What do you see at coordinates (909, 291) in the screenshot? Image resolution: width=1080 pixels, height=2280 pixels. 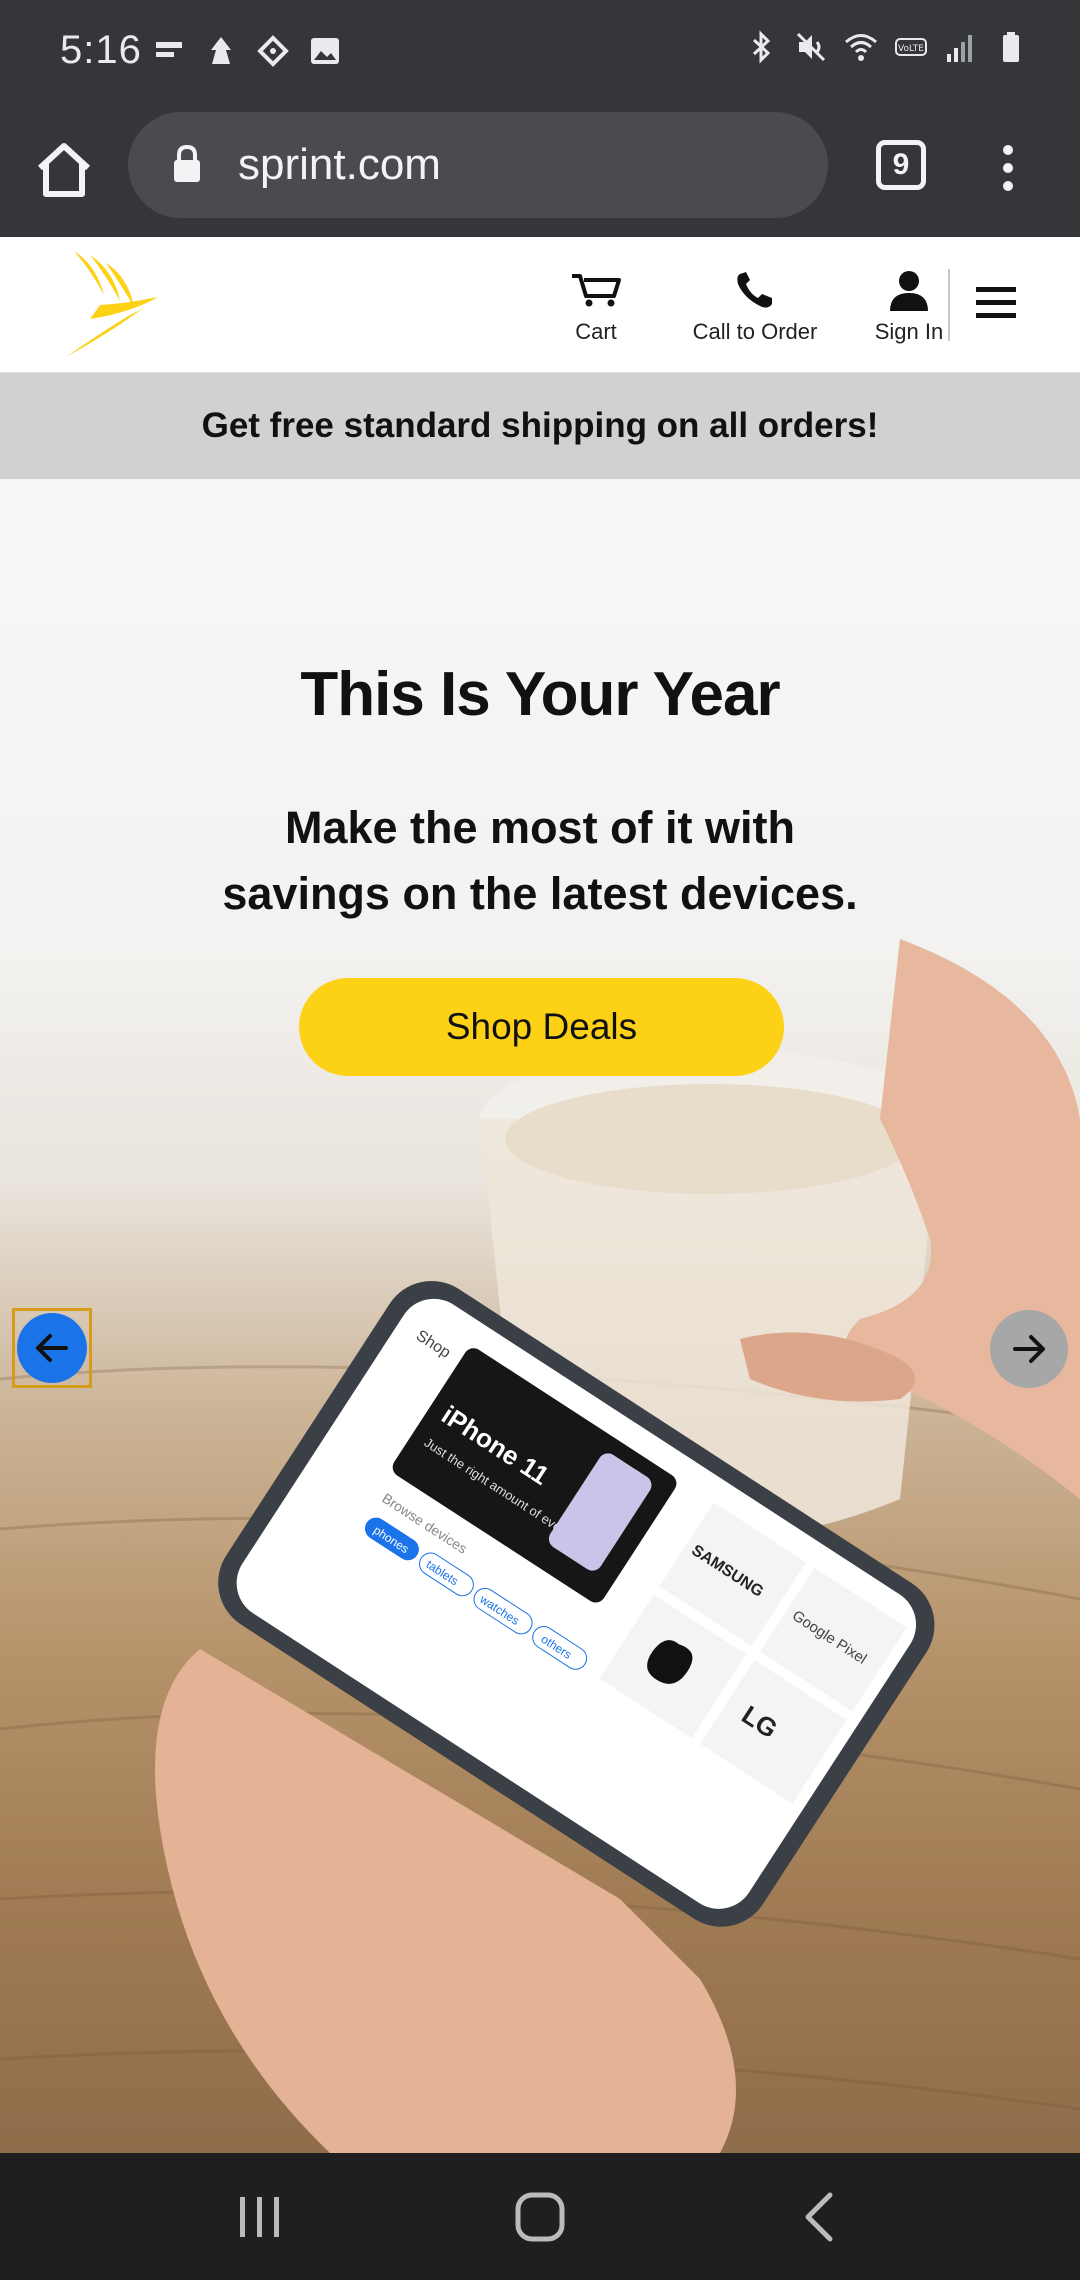 I see `user-icon` at bounding box center [909, 291].